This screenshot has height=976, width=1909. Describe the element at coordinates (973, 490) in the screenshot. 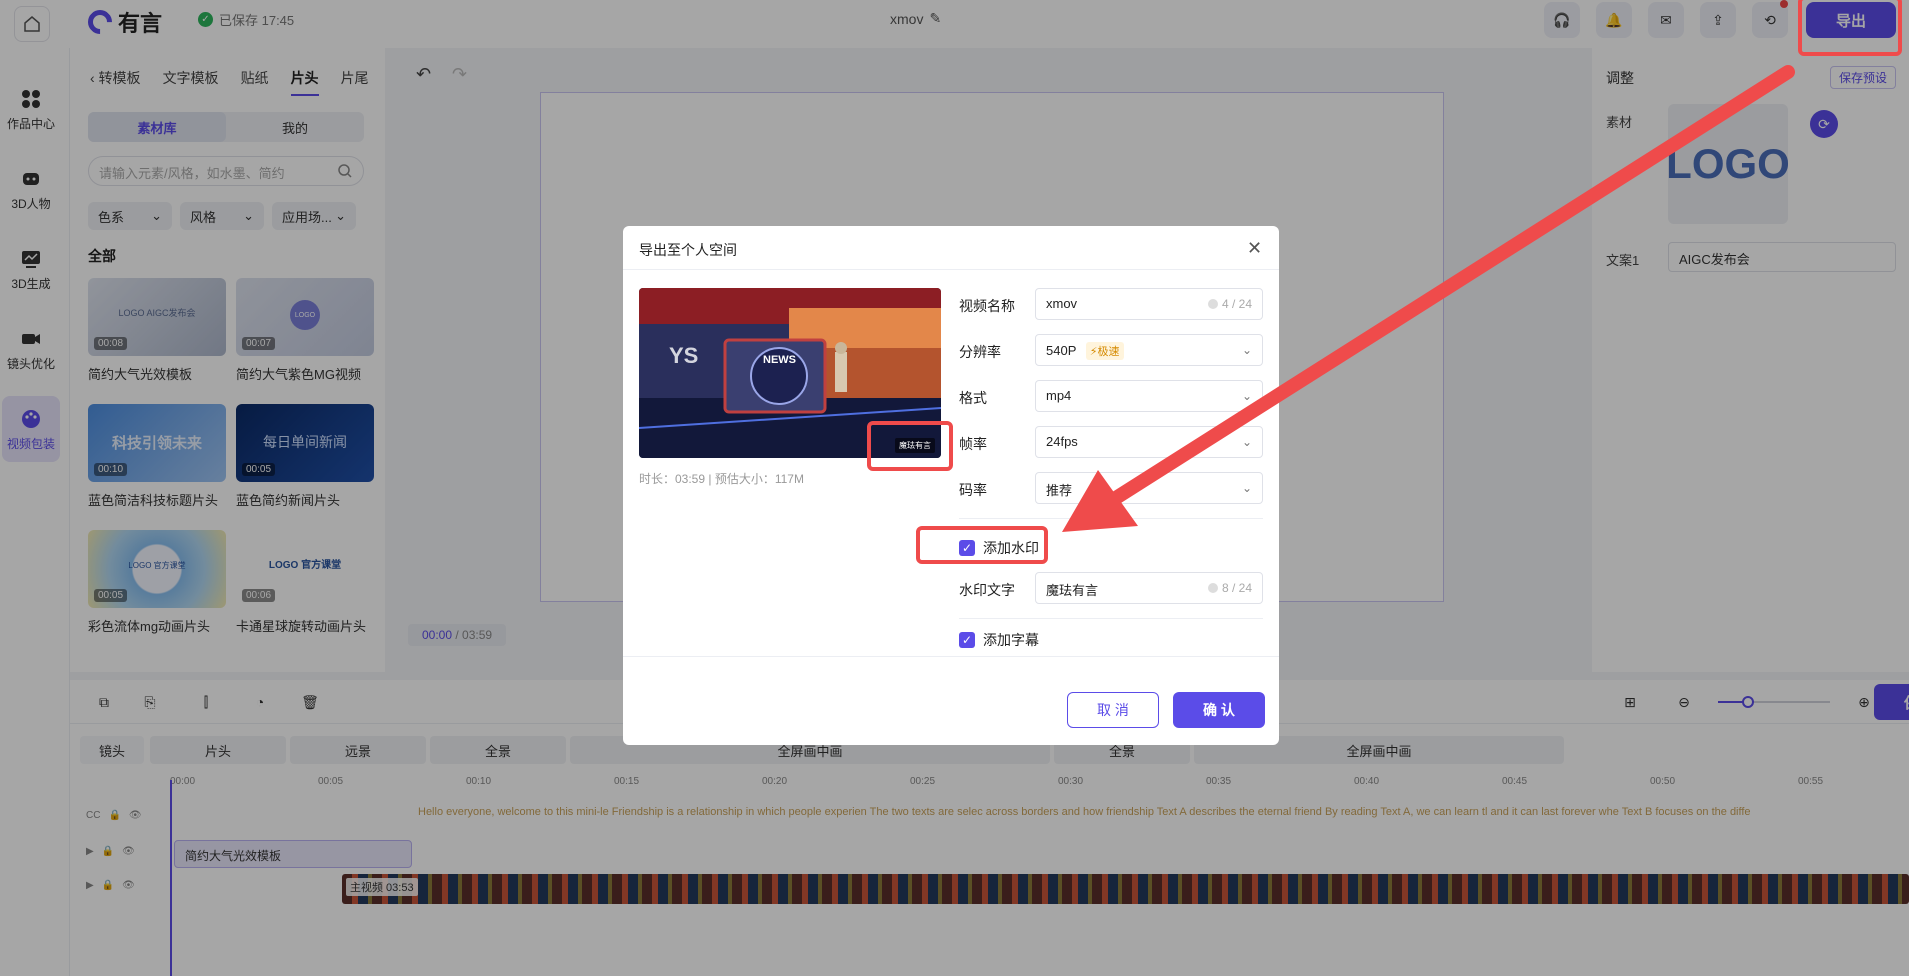

I see `field-label: 码率` at that location.